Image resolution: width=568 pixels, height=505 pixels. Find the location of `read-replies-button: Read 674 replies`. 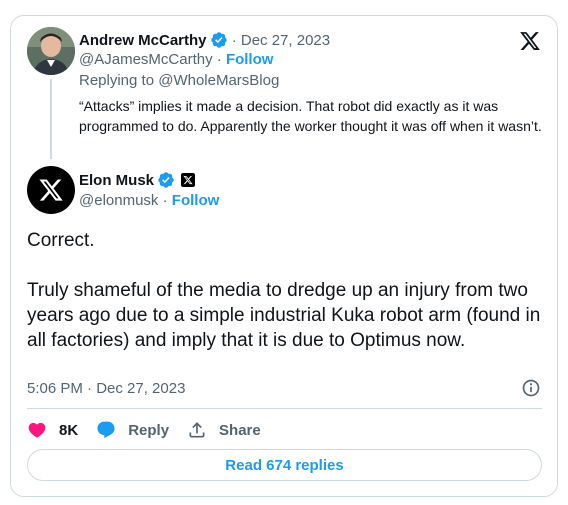

read-replies-button: Read 674 replies is located at coordinates (284, 465).